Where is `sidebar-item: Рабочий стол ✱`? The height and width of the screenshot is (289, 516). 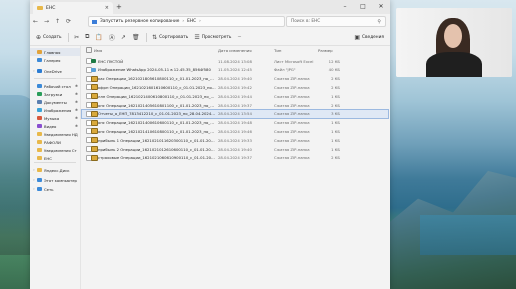 sidebar-item: Рабочий стол ✱ is located at coordinates (55, 86).